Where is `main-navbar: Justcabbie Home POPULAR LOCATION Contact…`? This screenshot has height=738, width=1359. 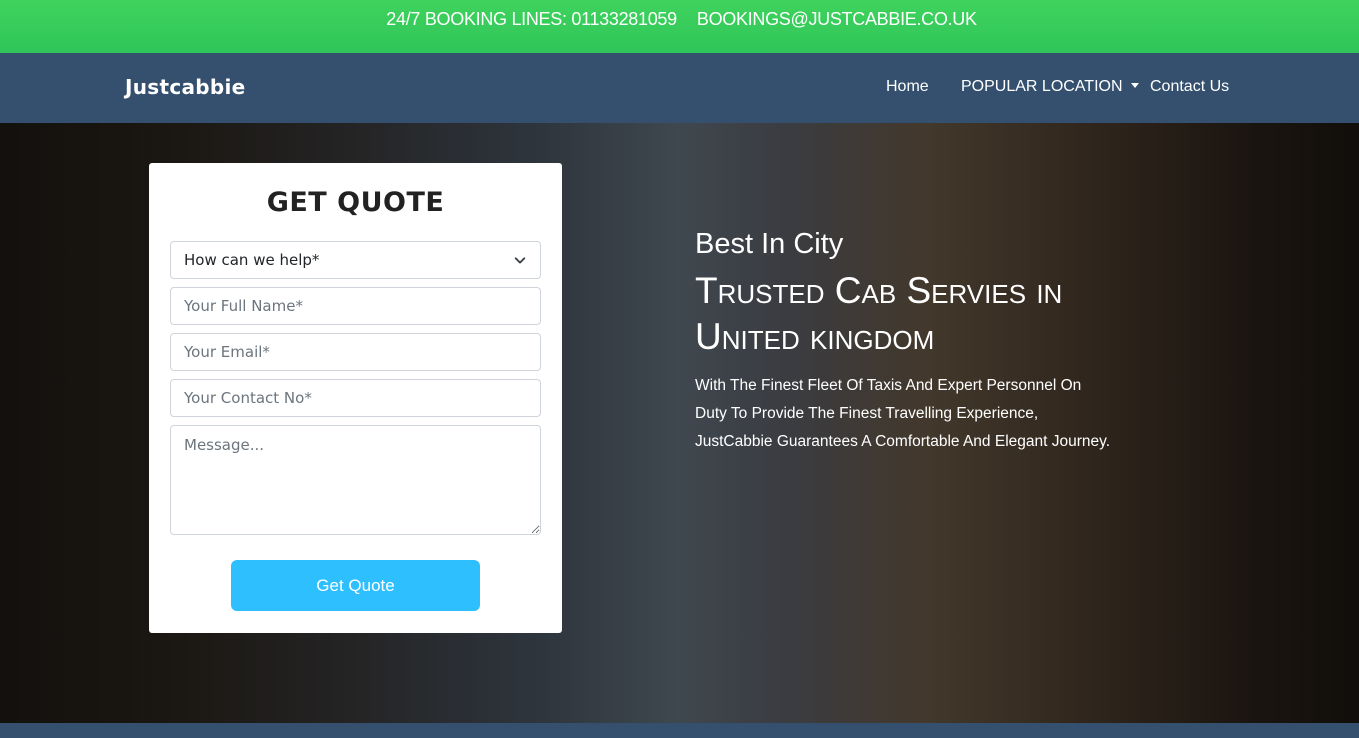 main-navbar: Justcabbie Home POPULAR LOCATION Contact… is located at coordinates (679, 88).